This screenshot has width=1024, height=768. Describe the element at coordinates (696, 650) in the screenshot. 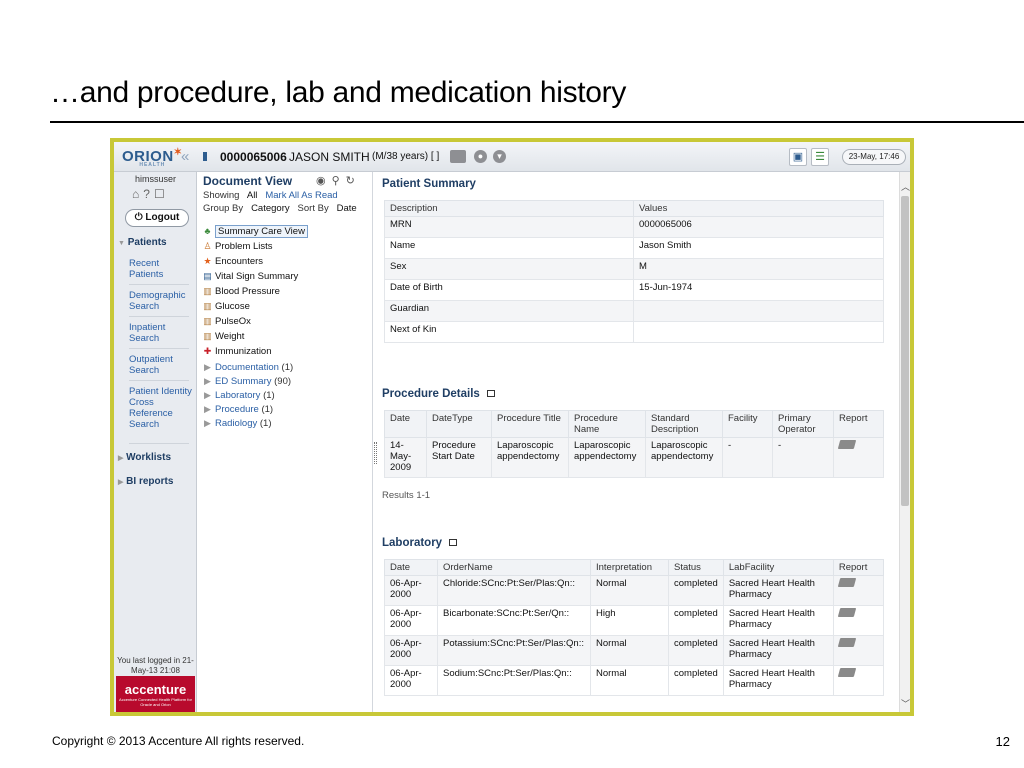

I see `cell: completed` at that location.